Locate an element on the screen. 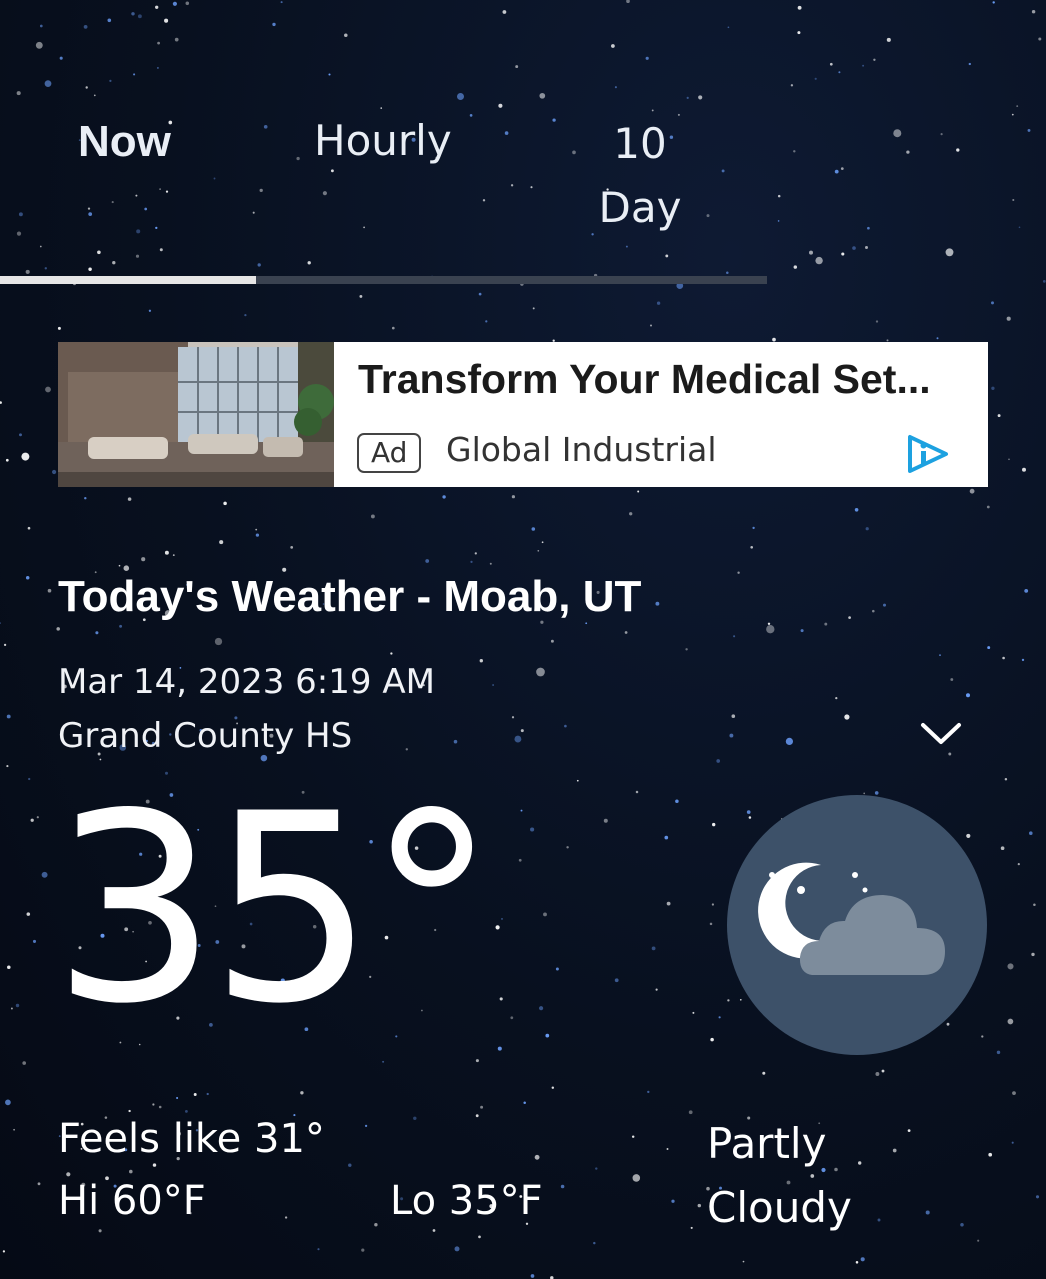 The image size is (1046, 1279). tab-10-day: 10 Day is located at coordinates (640, 176).